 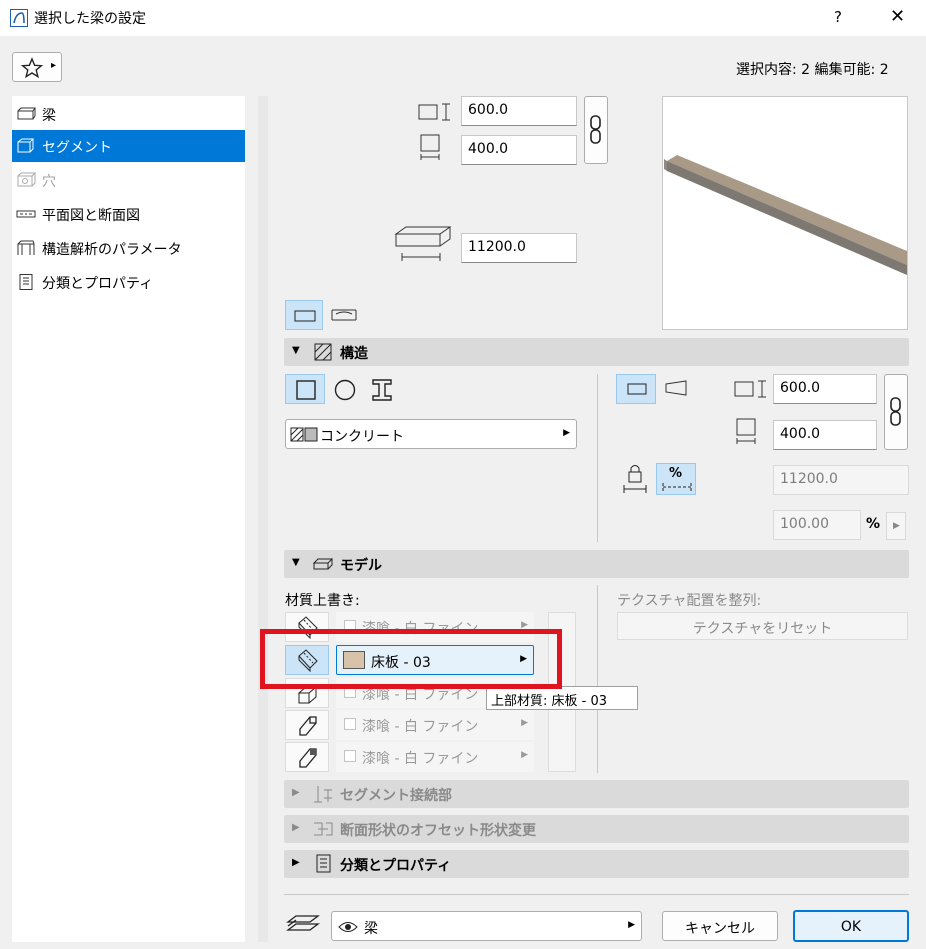 What do you see at coordinates (750, 389) in the screenshot?
I see `segment-height-icon` at bounding box center [750, 389].